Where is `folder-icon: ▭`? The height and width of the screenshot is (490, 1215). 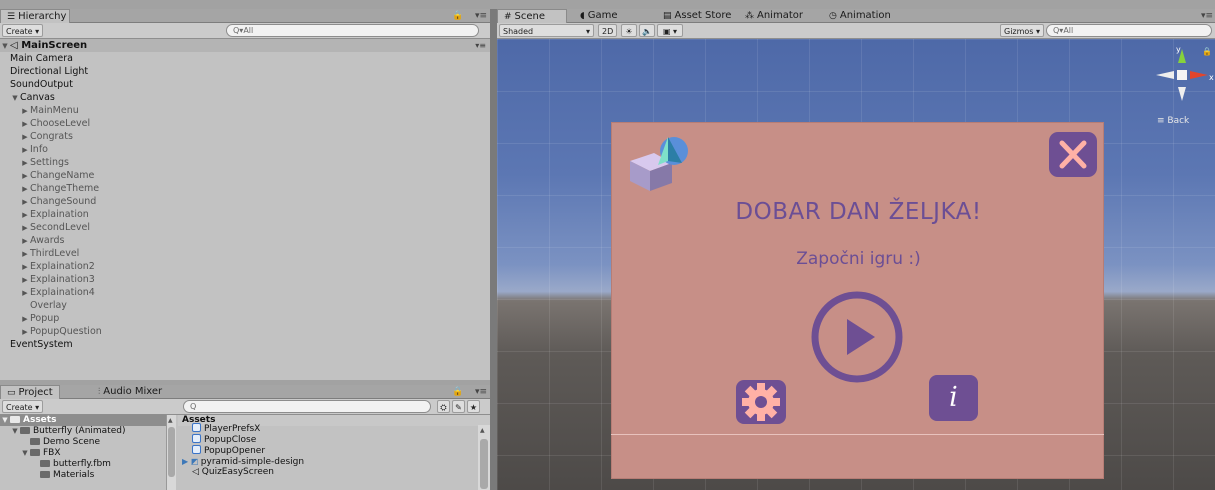 folder-icon: ▭ is located at coordinates (11, 393).